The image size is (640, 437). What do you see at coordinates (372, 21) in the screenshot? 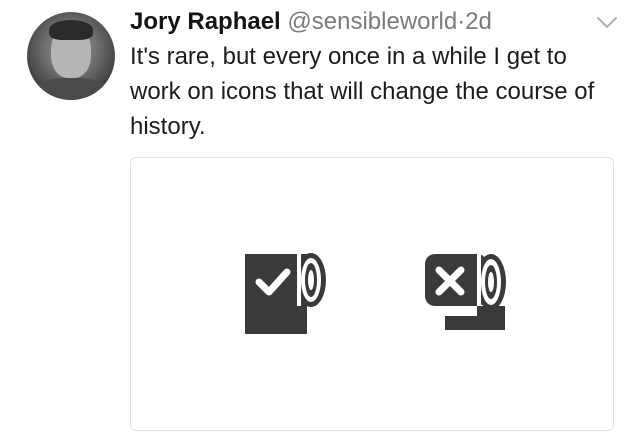
I see `author-handle: @sensibleworld` at bounding box center [372, 21].